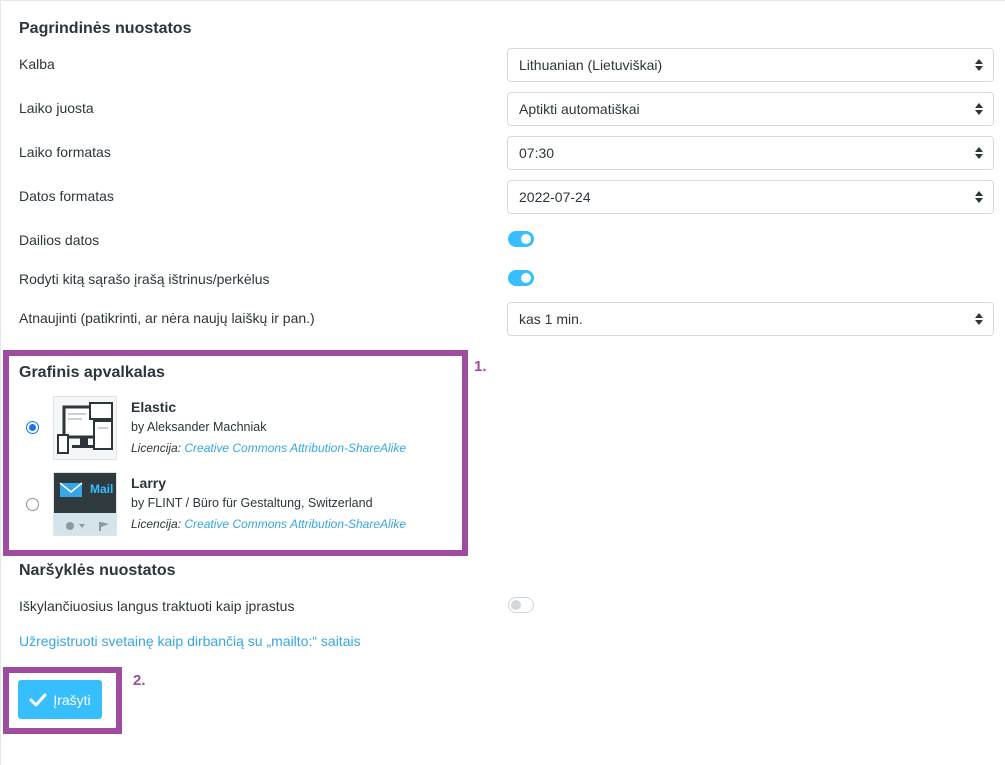 Image resolution: width=1005 pixels, height=765 pixels. I want to click on check-icon, so click(38, 699).